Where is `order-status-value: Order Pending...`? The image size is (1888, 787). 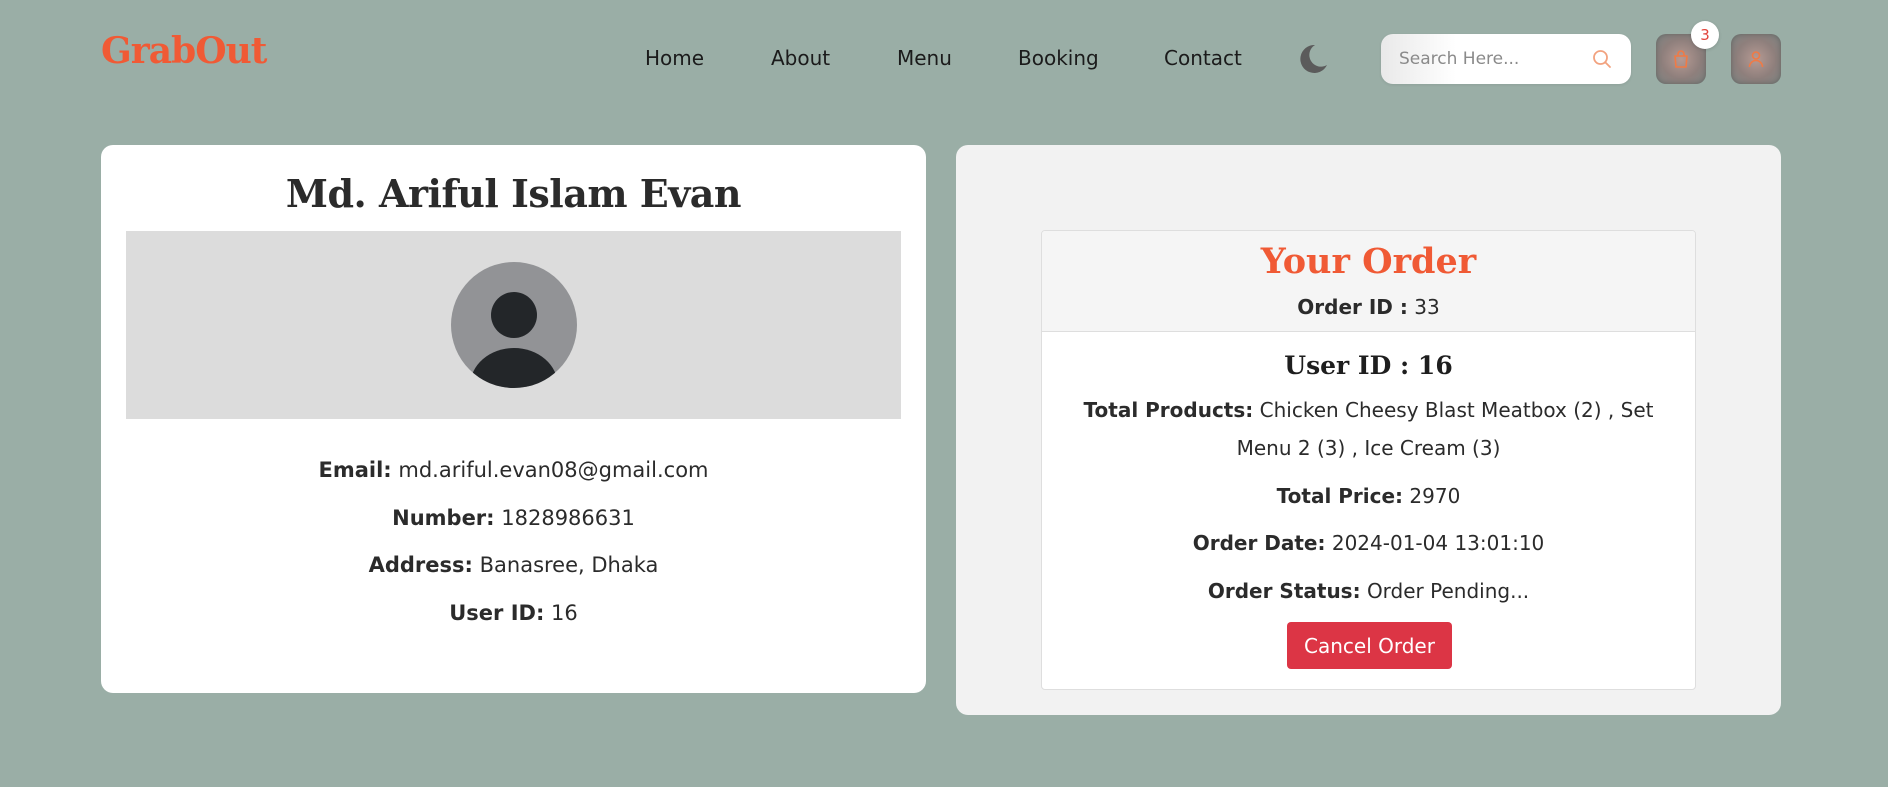
order-status-value: Order Pending... is located at coordinates (1448, 591).